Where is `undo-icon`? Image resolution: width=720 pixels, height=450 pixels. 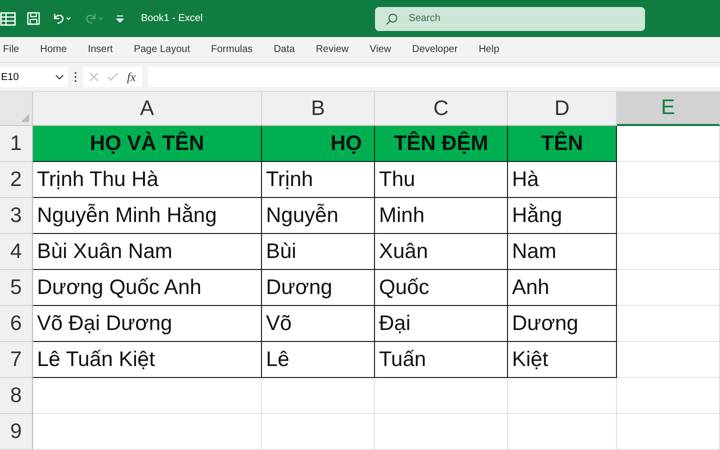
undo-icon is located at coordinates (62, 18).